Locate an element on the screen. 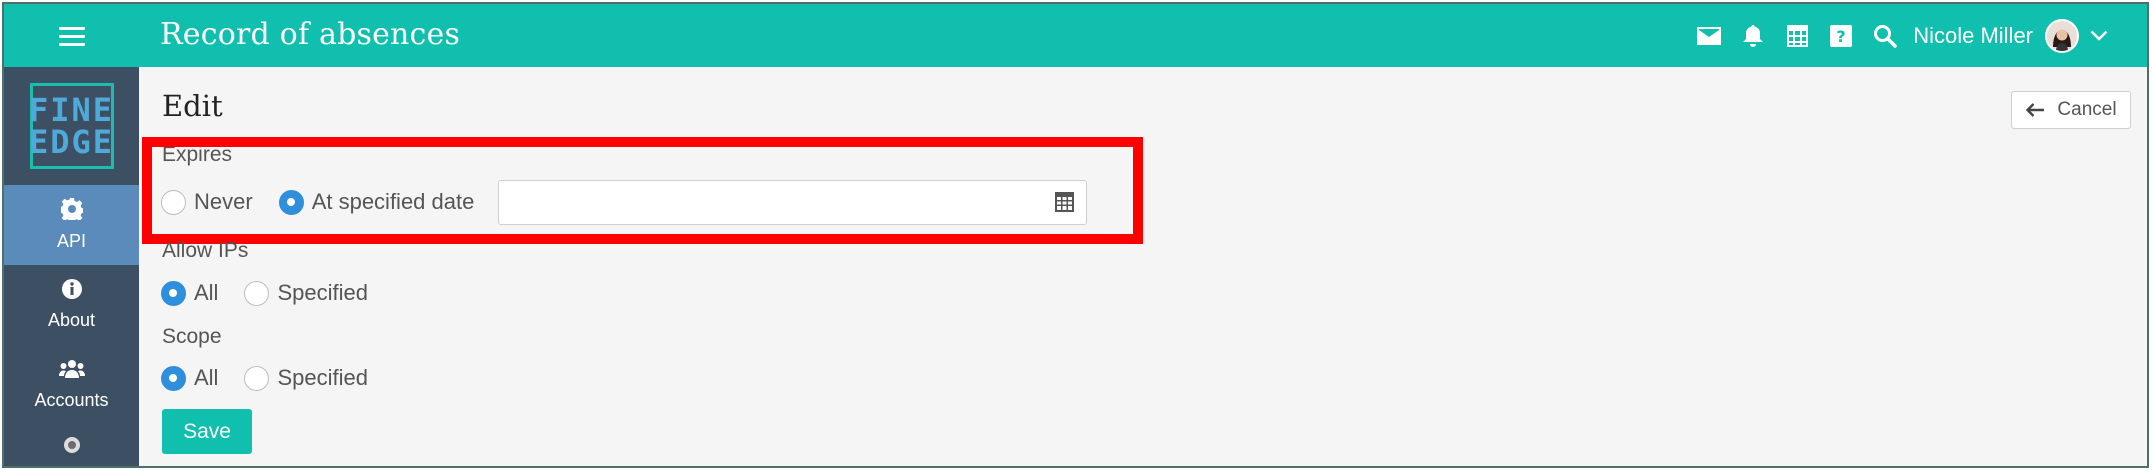 The image size is (2153, 470). radio-label: Never is located at coordinates (223, 201).